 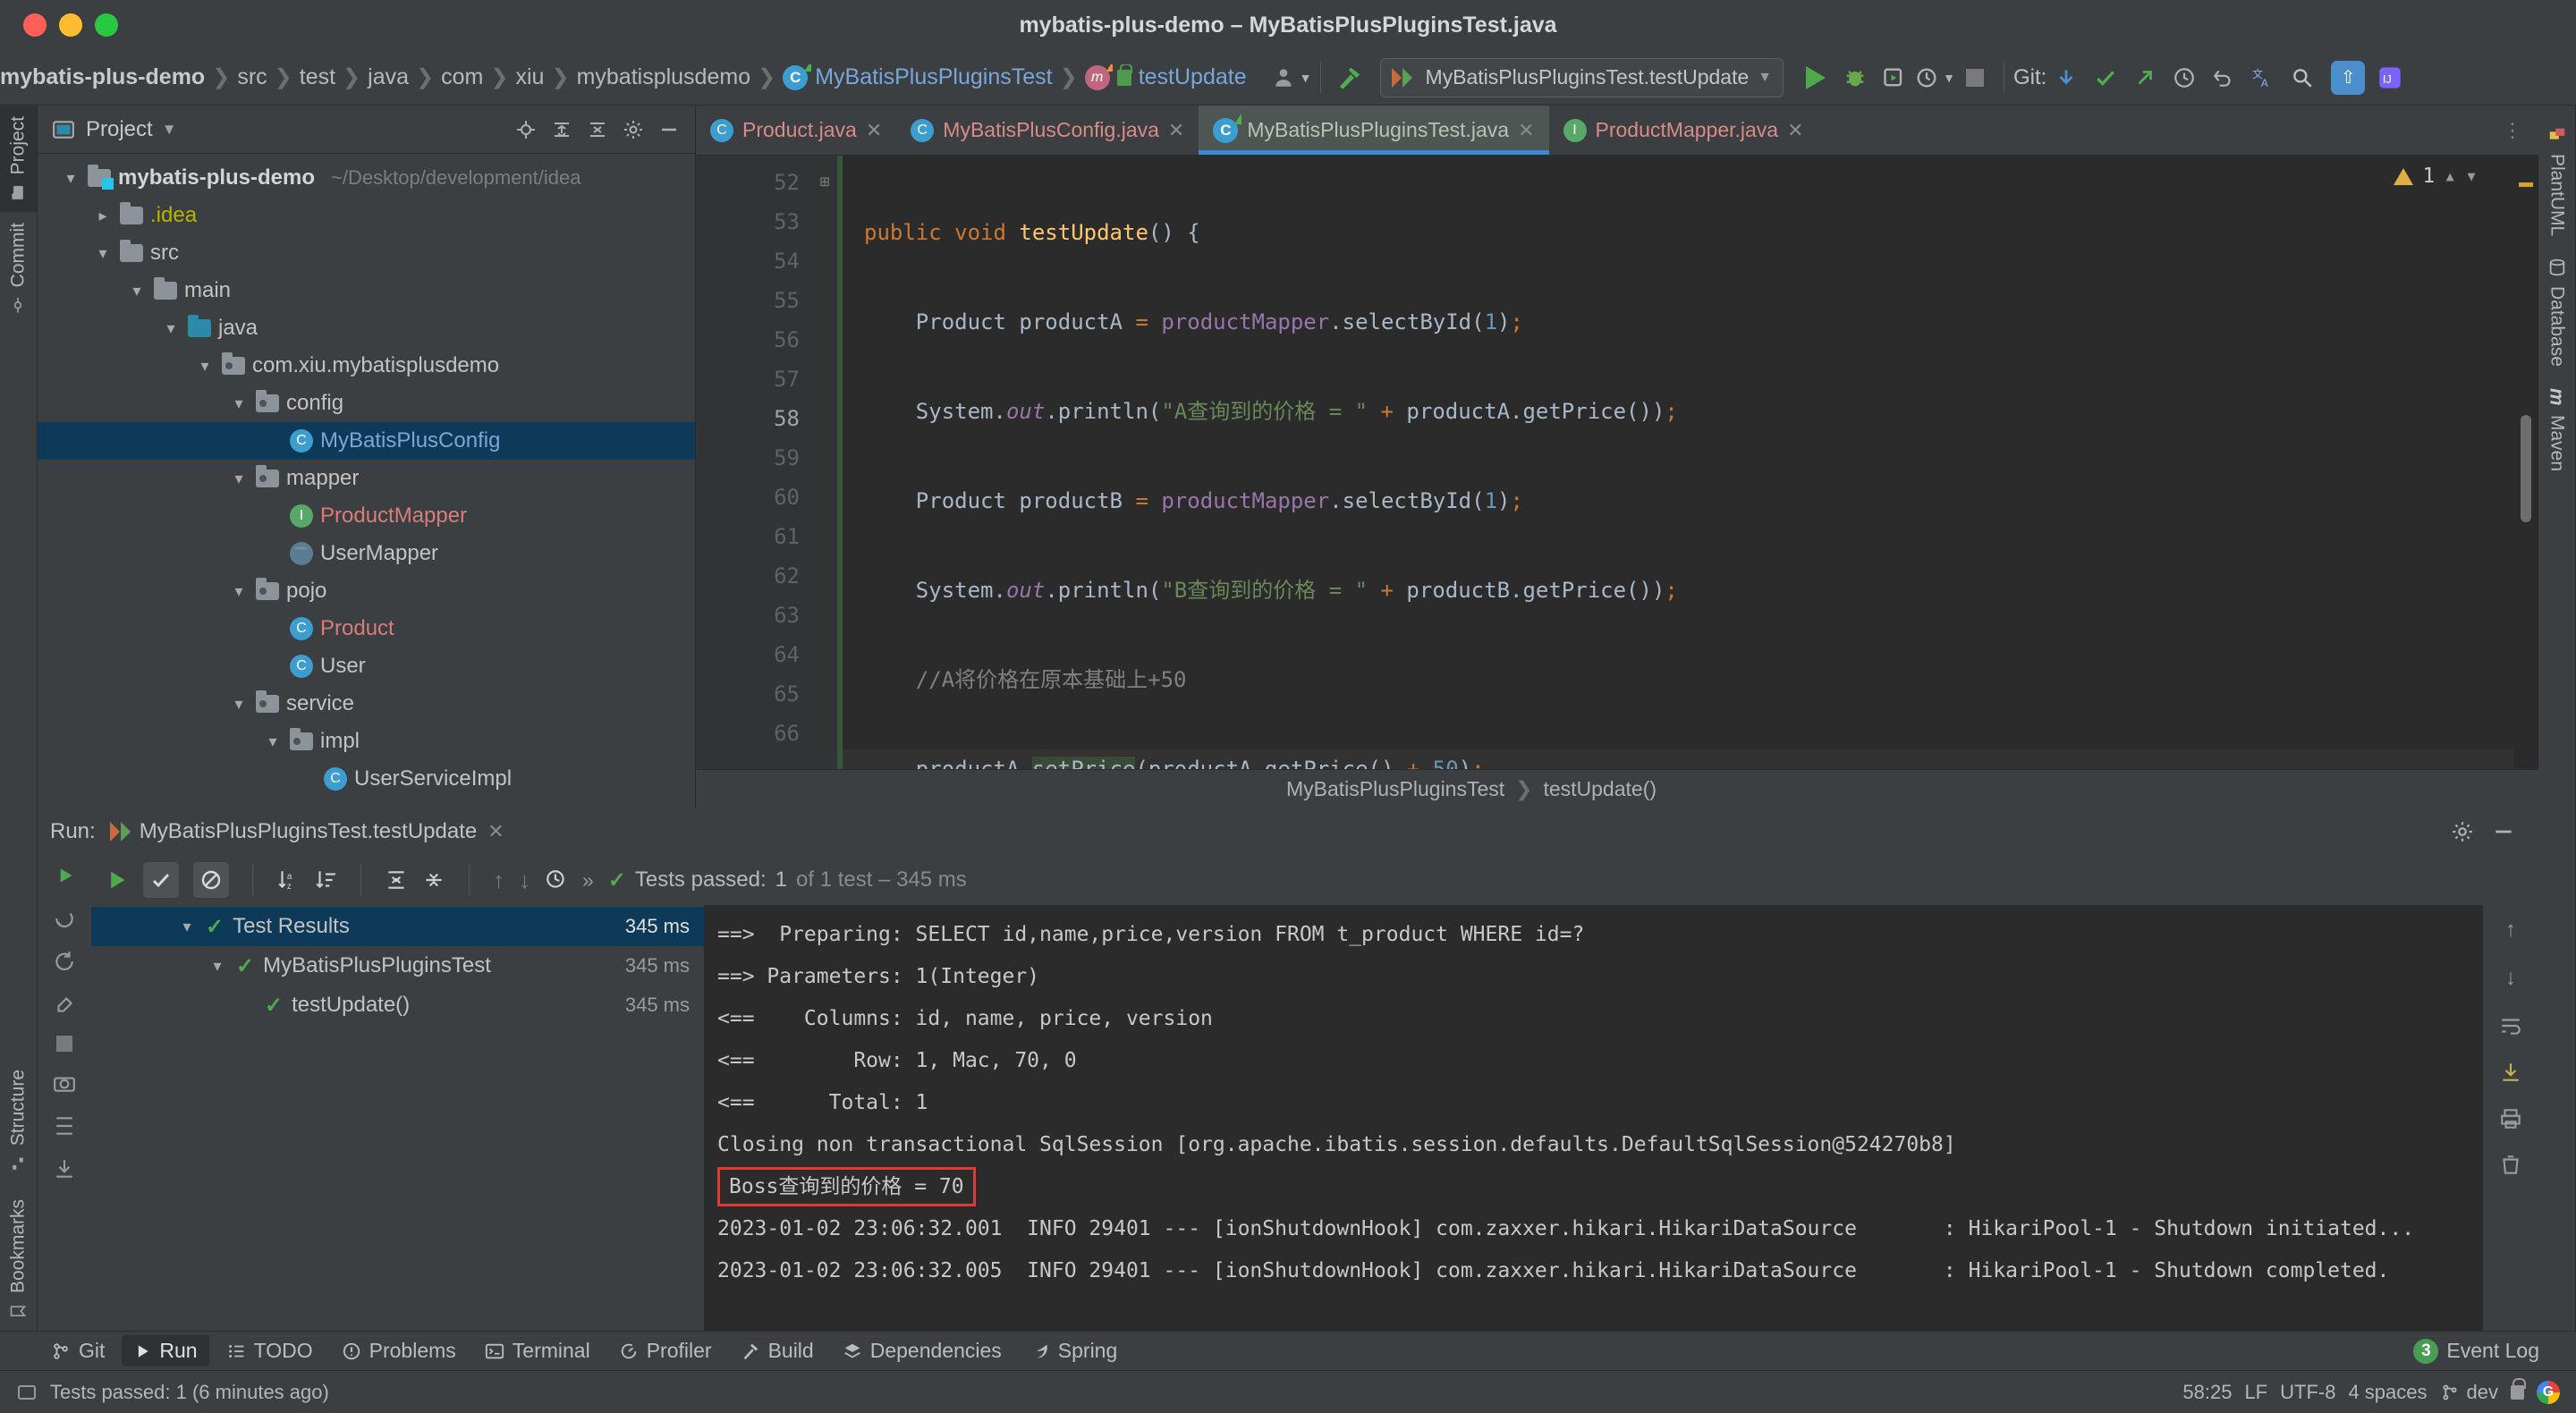 I want to click on editor-options-icon: ⋮, so click(x=2512, y=130).